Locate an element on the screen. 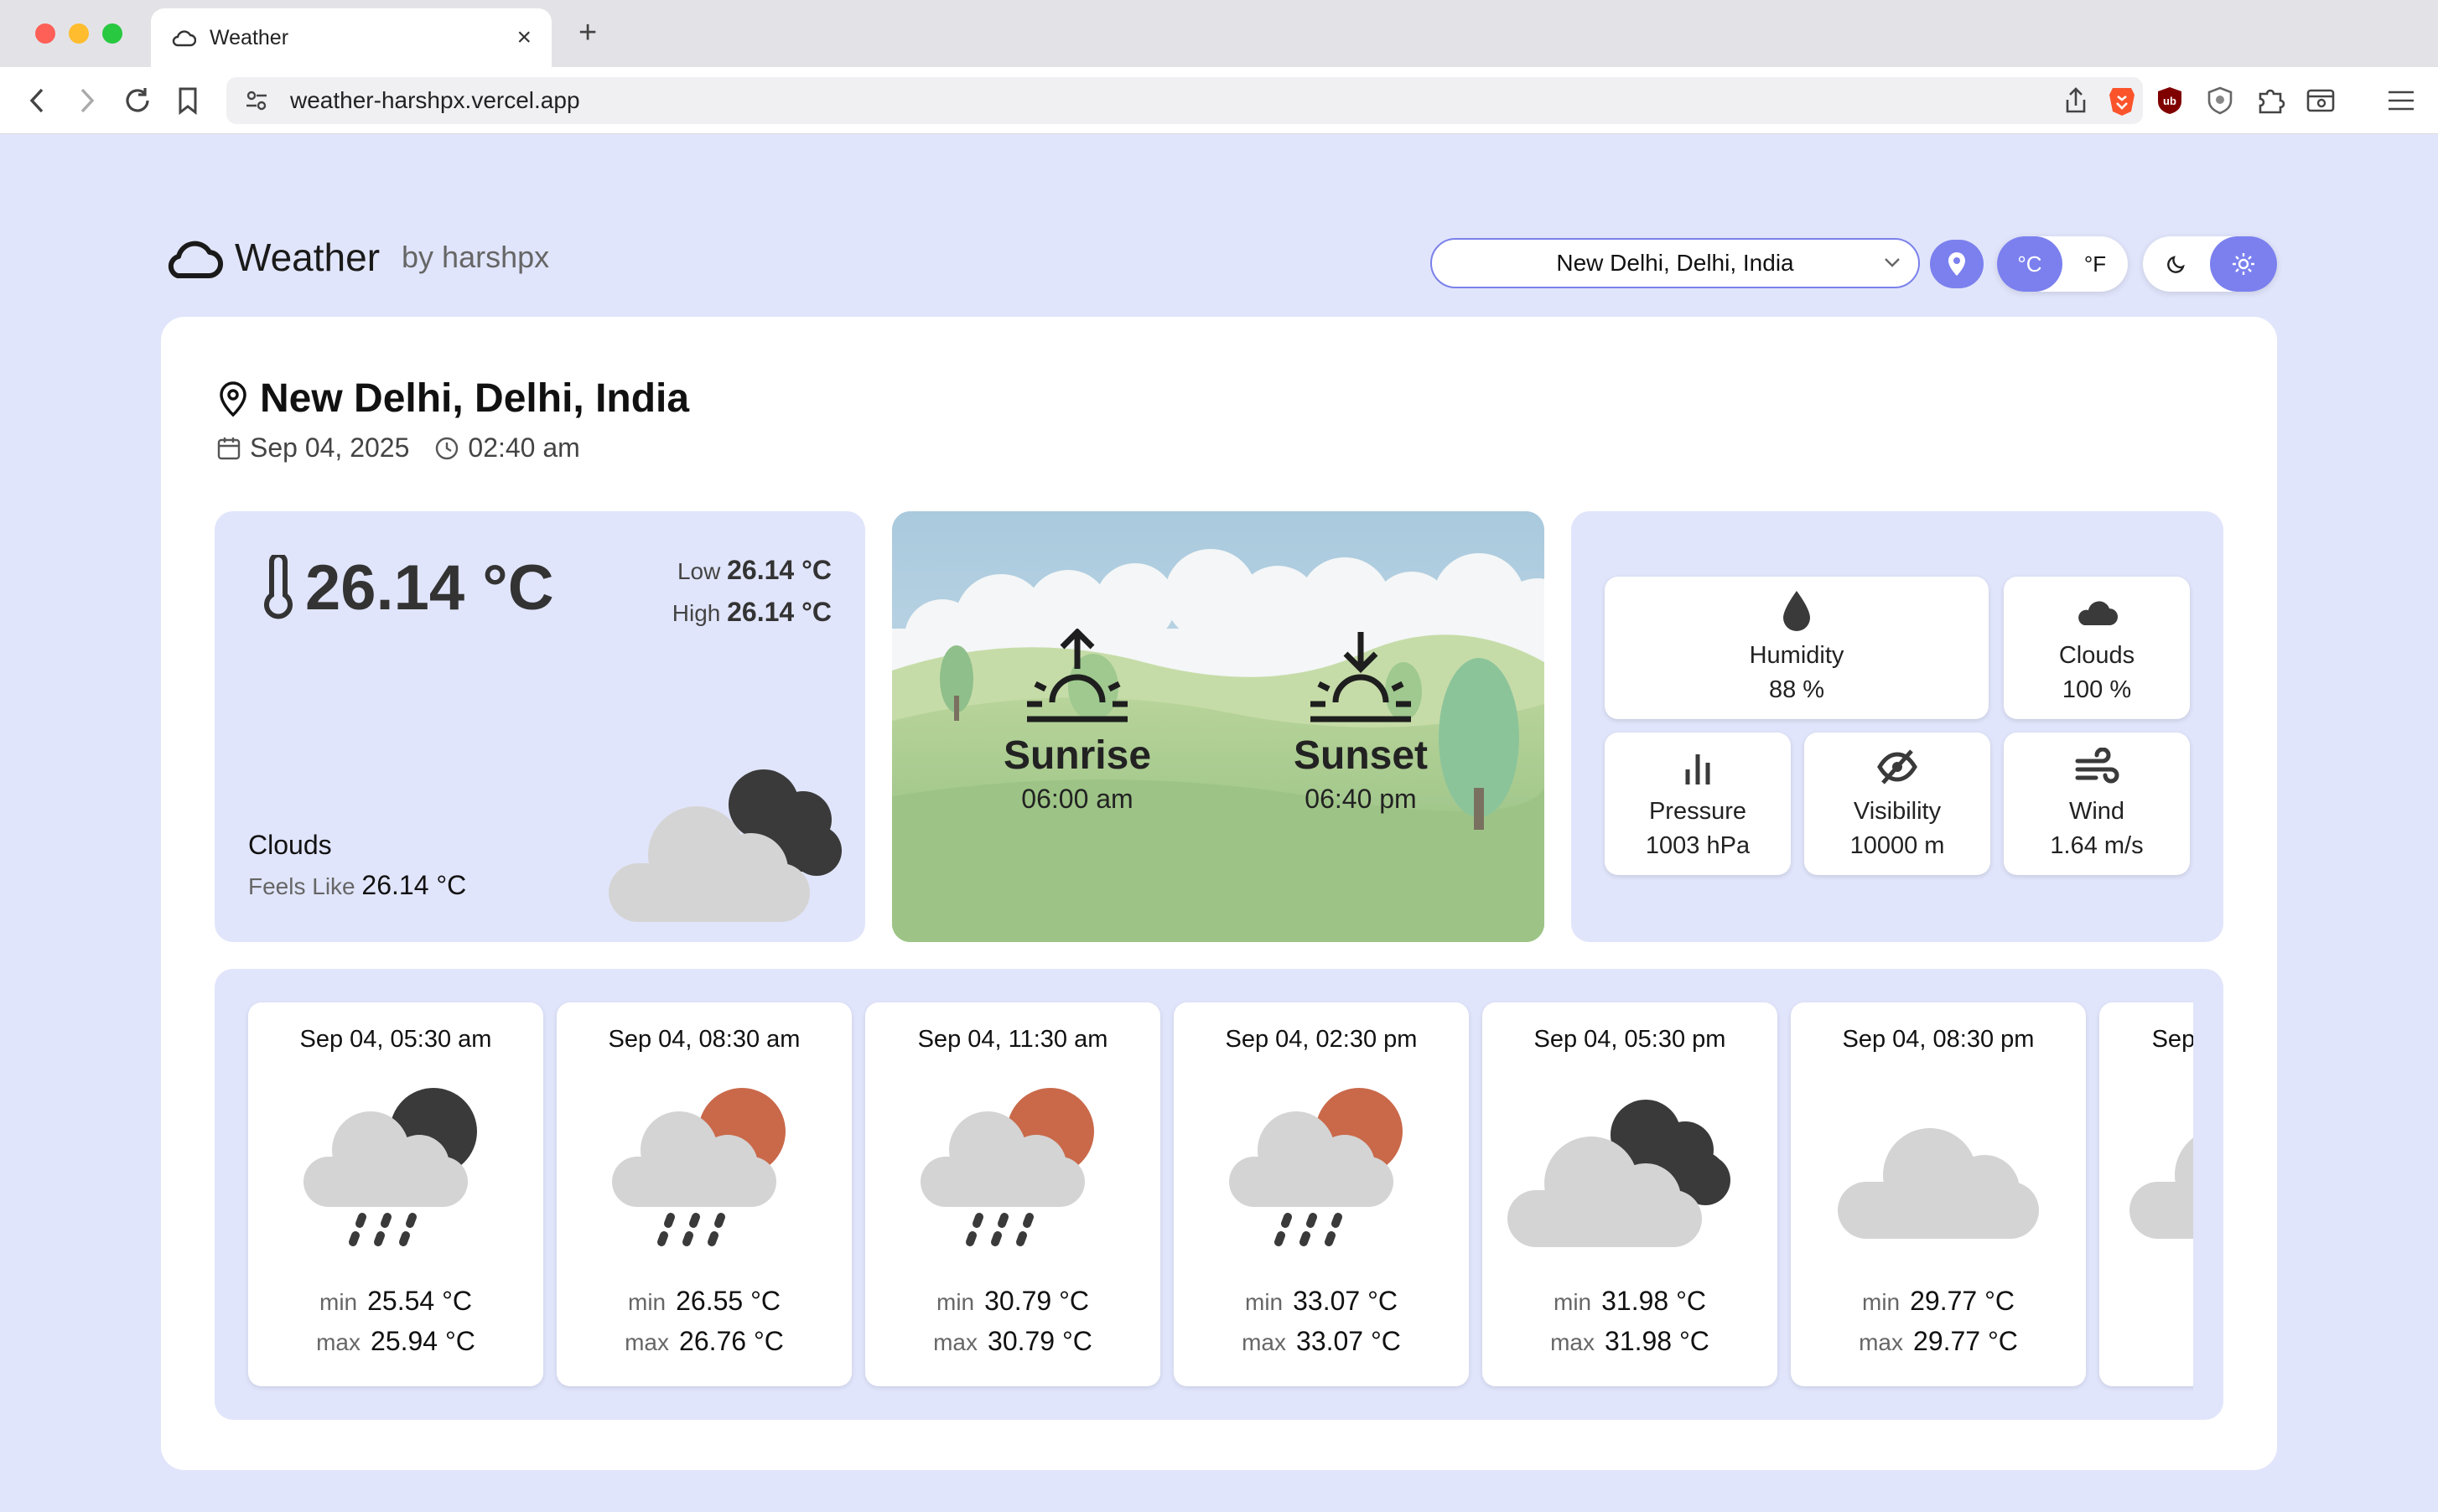  ublock-icon: ub is located at coordinates (2169, 100).